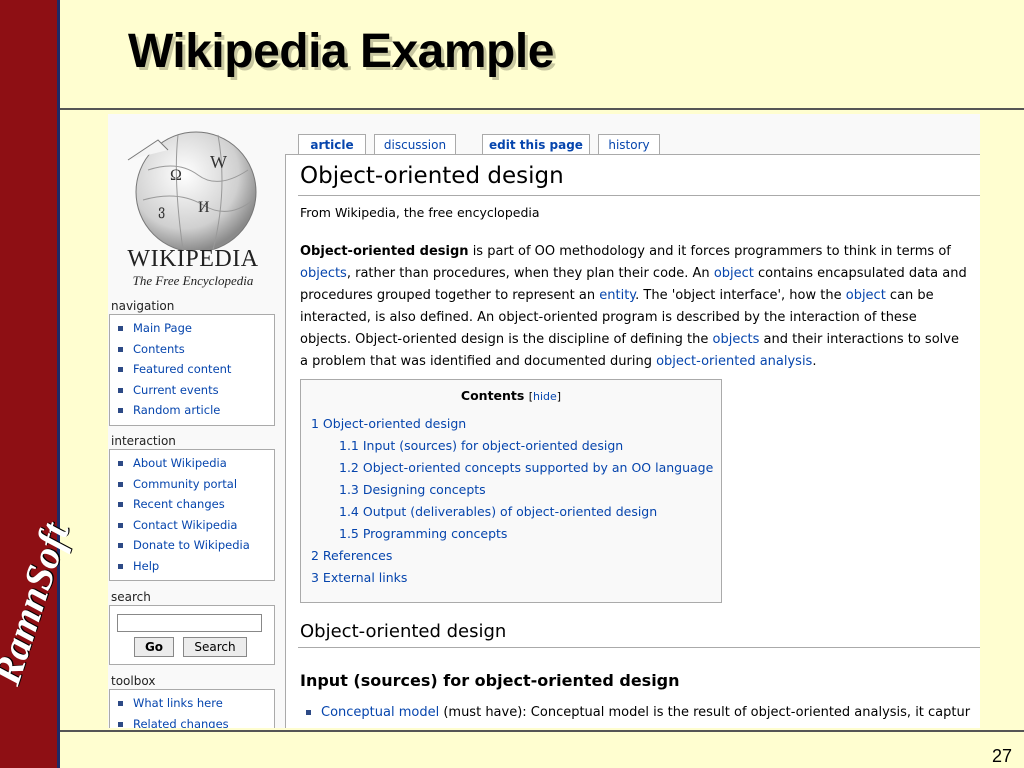 The image size is (1024, 768). Describe the element at coordinates (617, 295) in the screenshot. I see `entity-link: entity` at that location.